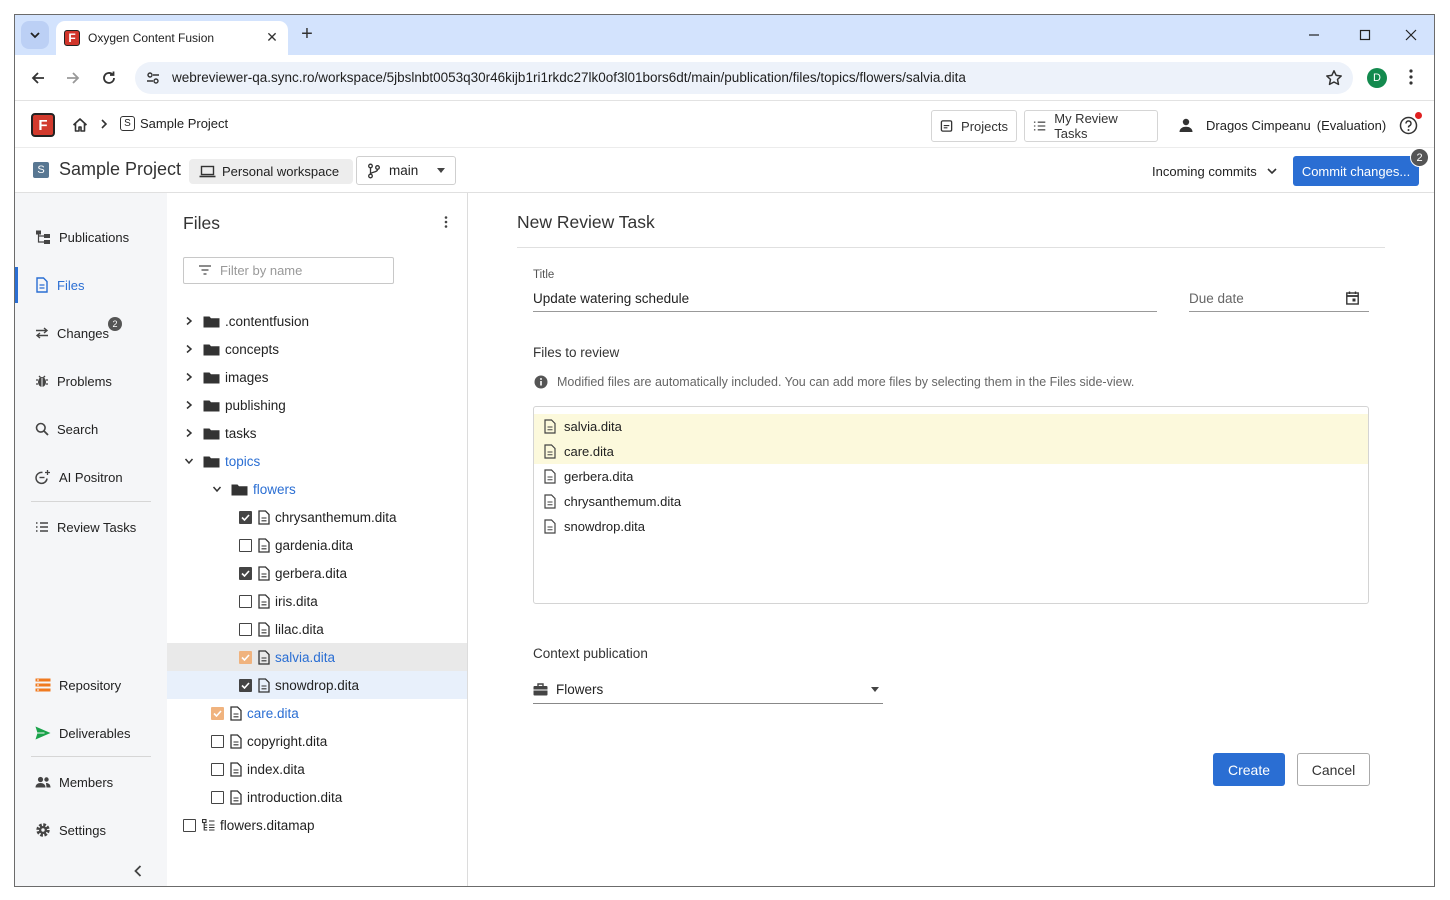  I want to click on browser-menu-button, so click(1411, 77).